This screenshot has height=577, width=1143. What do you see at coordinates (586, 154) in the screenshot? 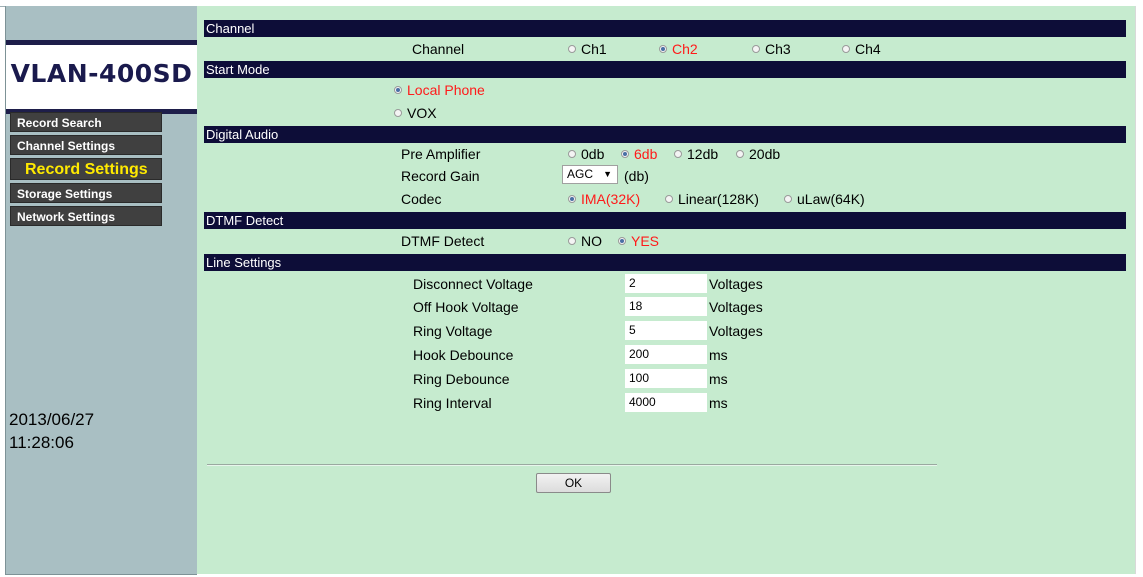
I see `radio-0db: 0db` at bounding box center [586, 154].